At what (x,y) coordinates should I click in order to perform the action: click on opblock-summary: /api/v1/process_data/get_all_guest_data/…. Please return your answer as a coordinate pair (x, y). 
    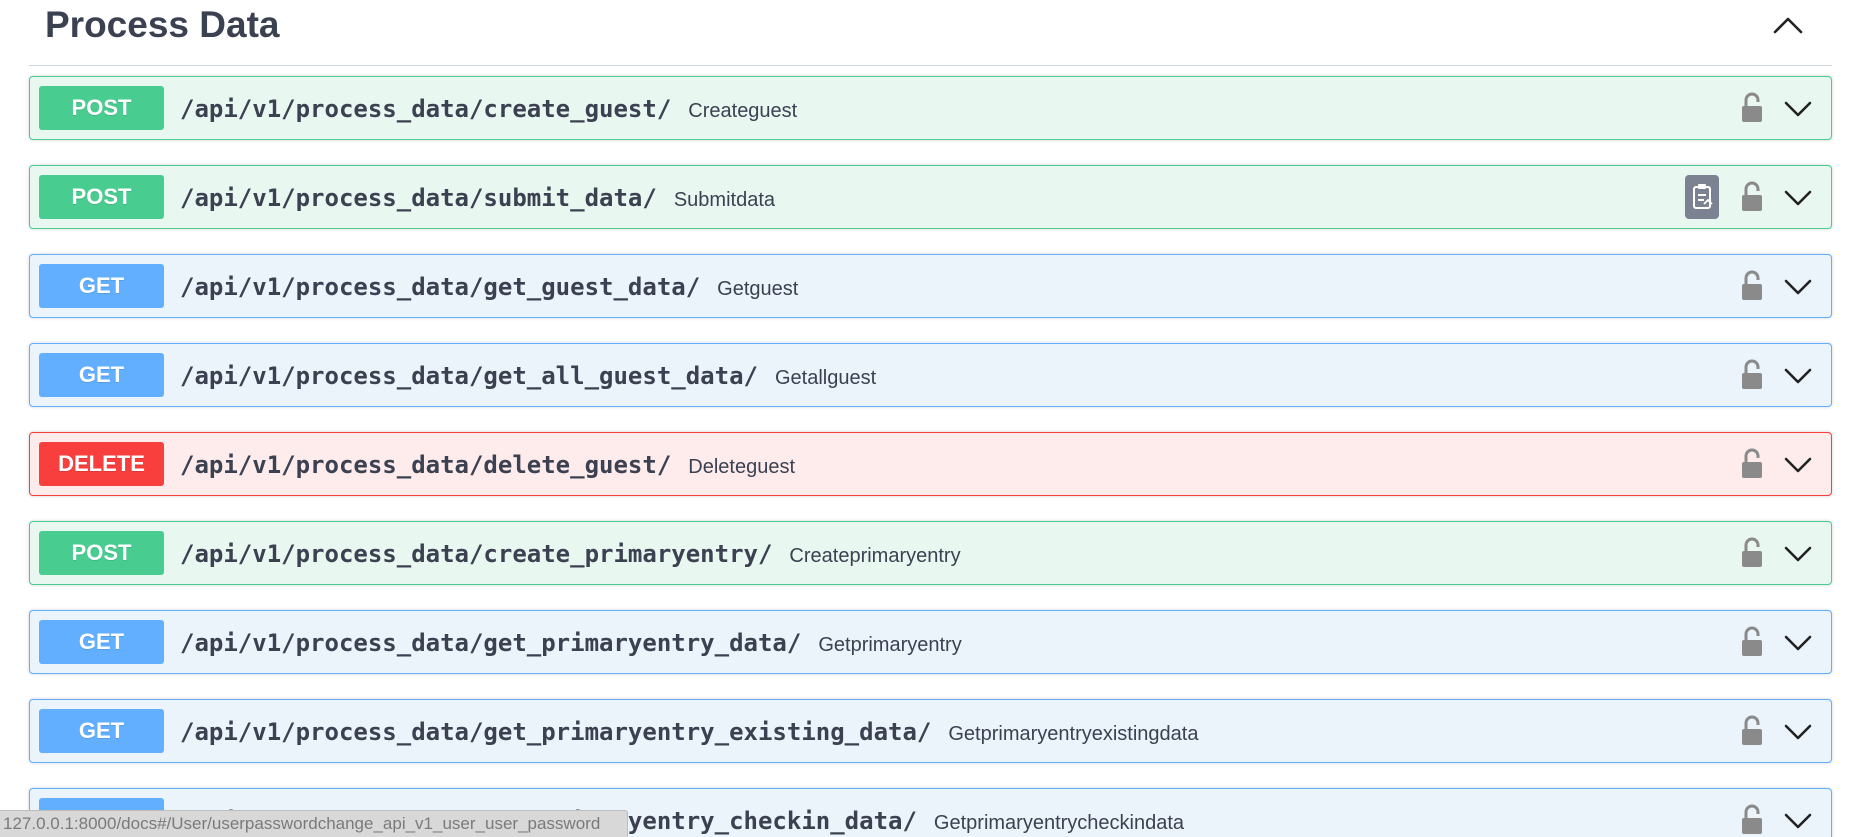
    Looking at the image, I should click on (528, 377).